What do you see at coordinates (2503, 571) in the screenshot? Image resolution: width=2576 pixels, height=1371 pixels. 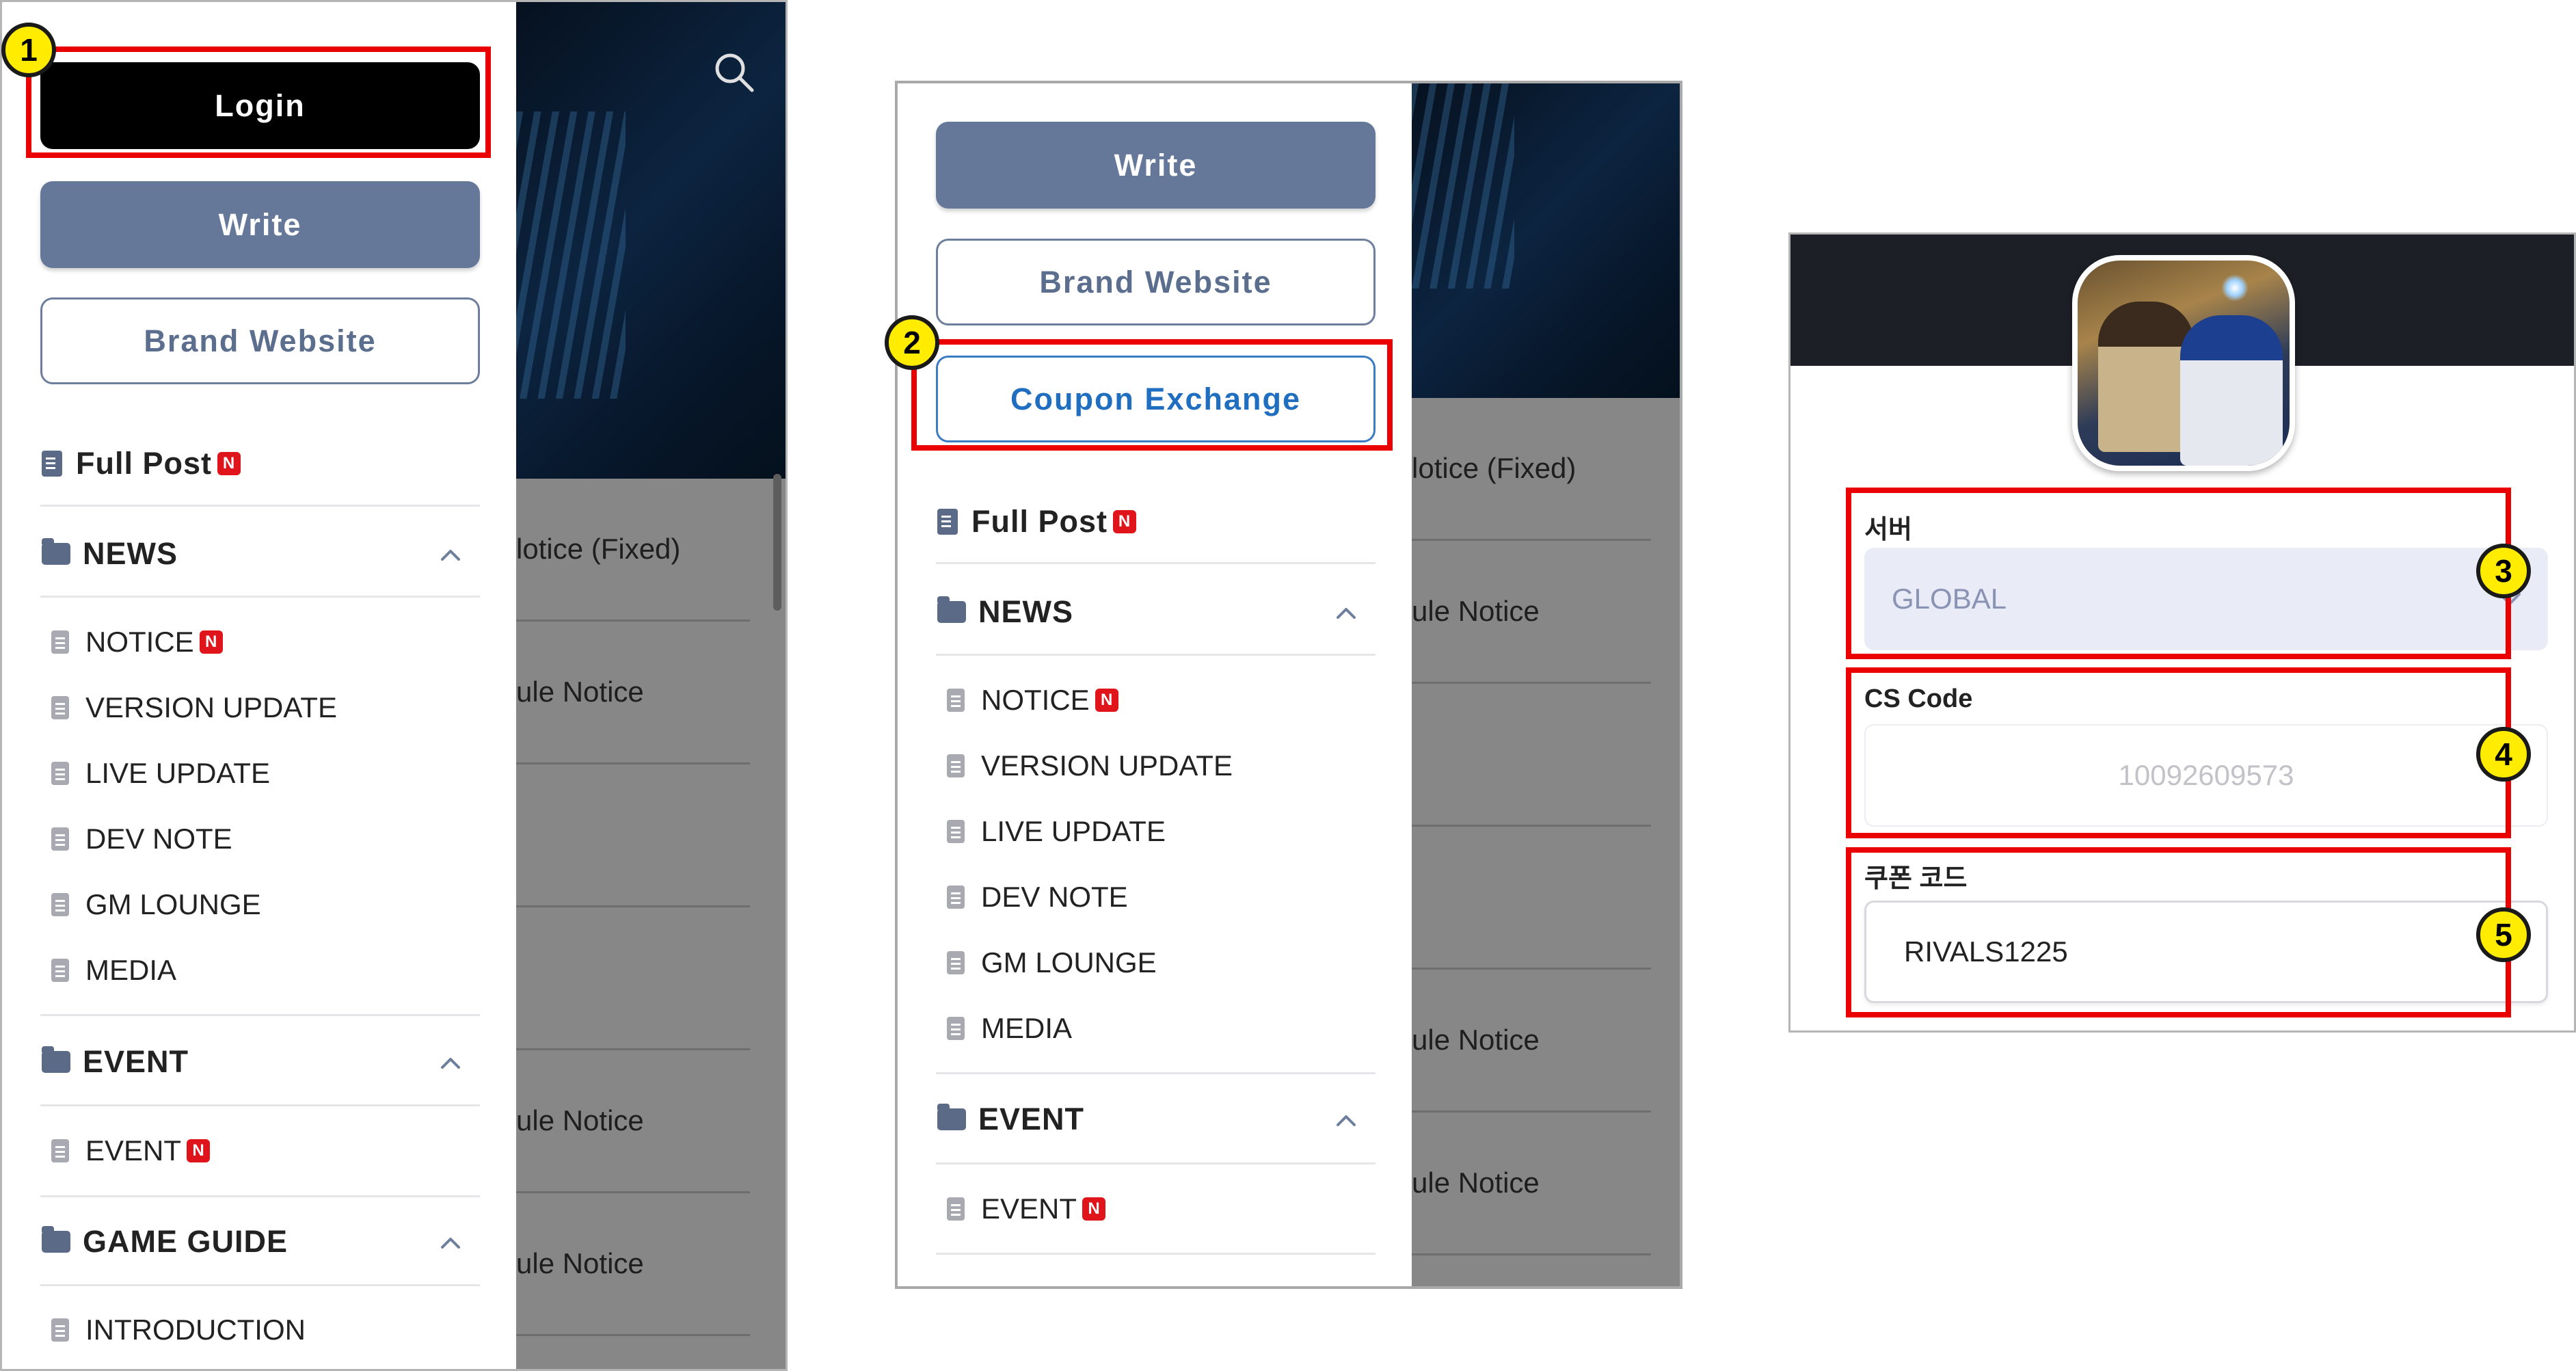 I see `callout-number: 3` at bounding box center [2503, 571].